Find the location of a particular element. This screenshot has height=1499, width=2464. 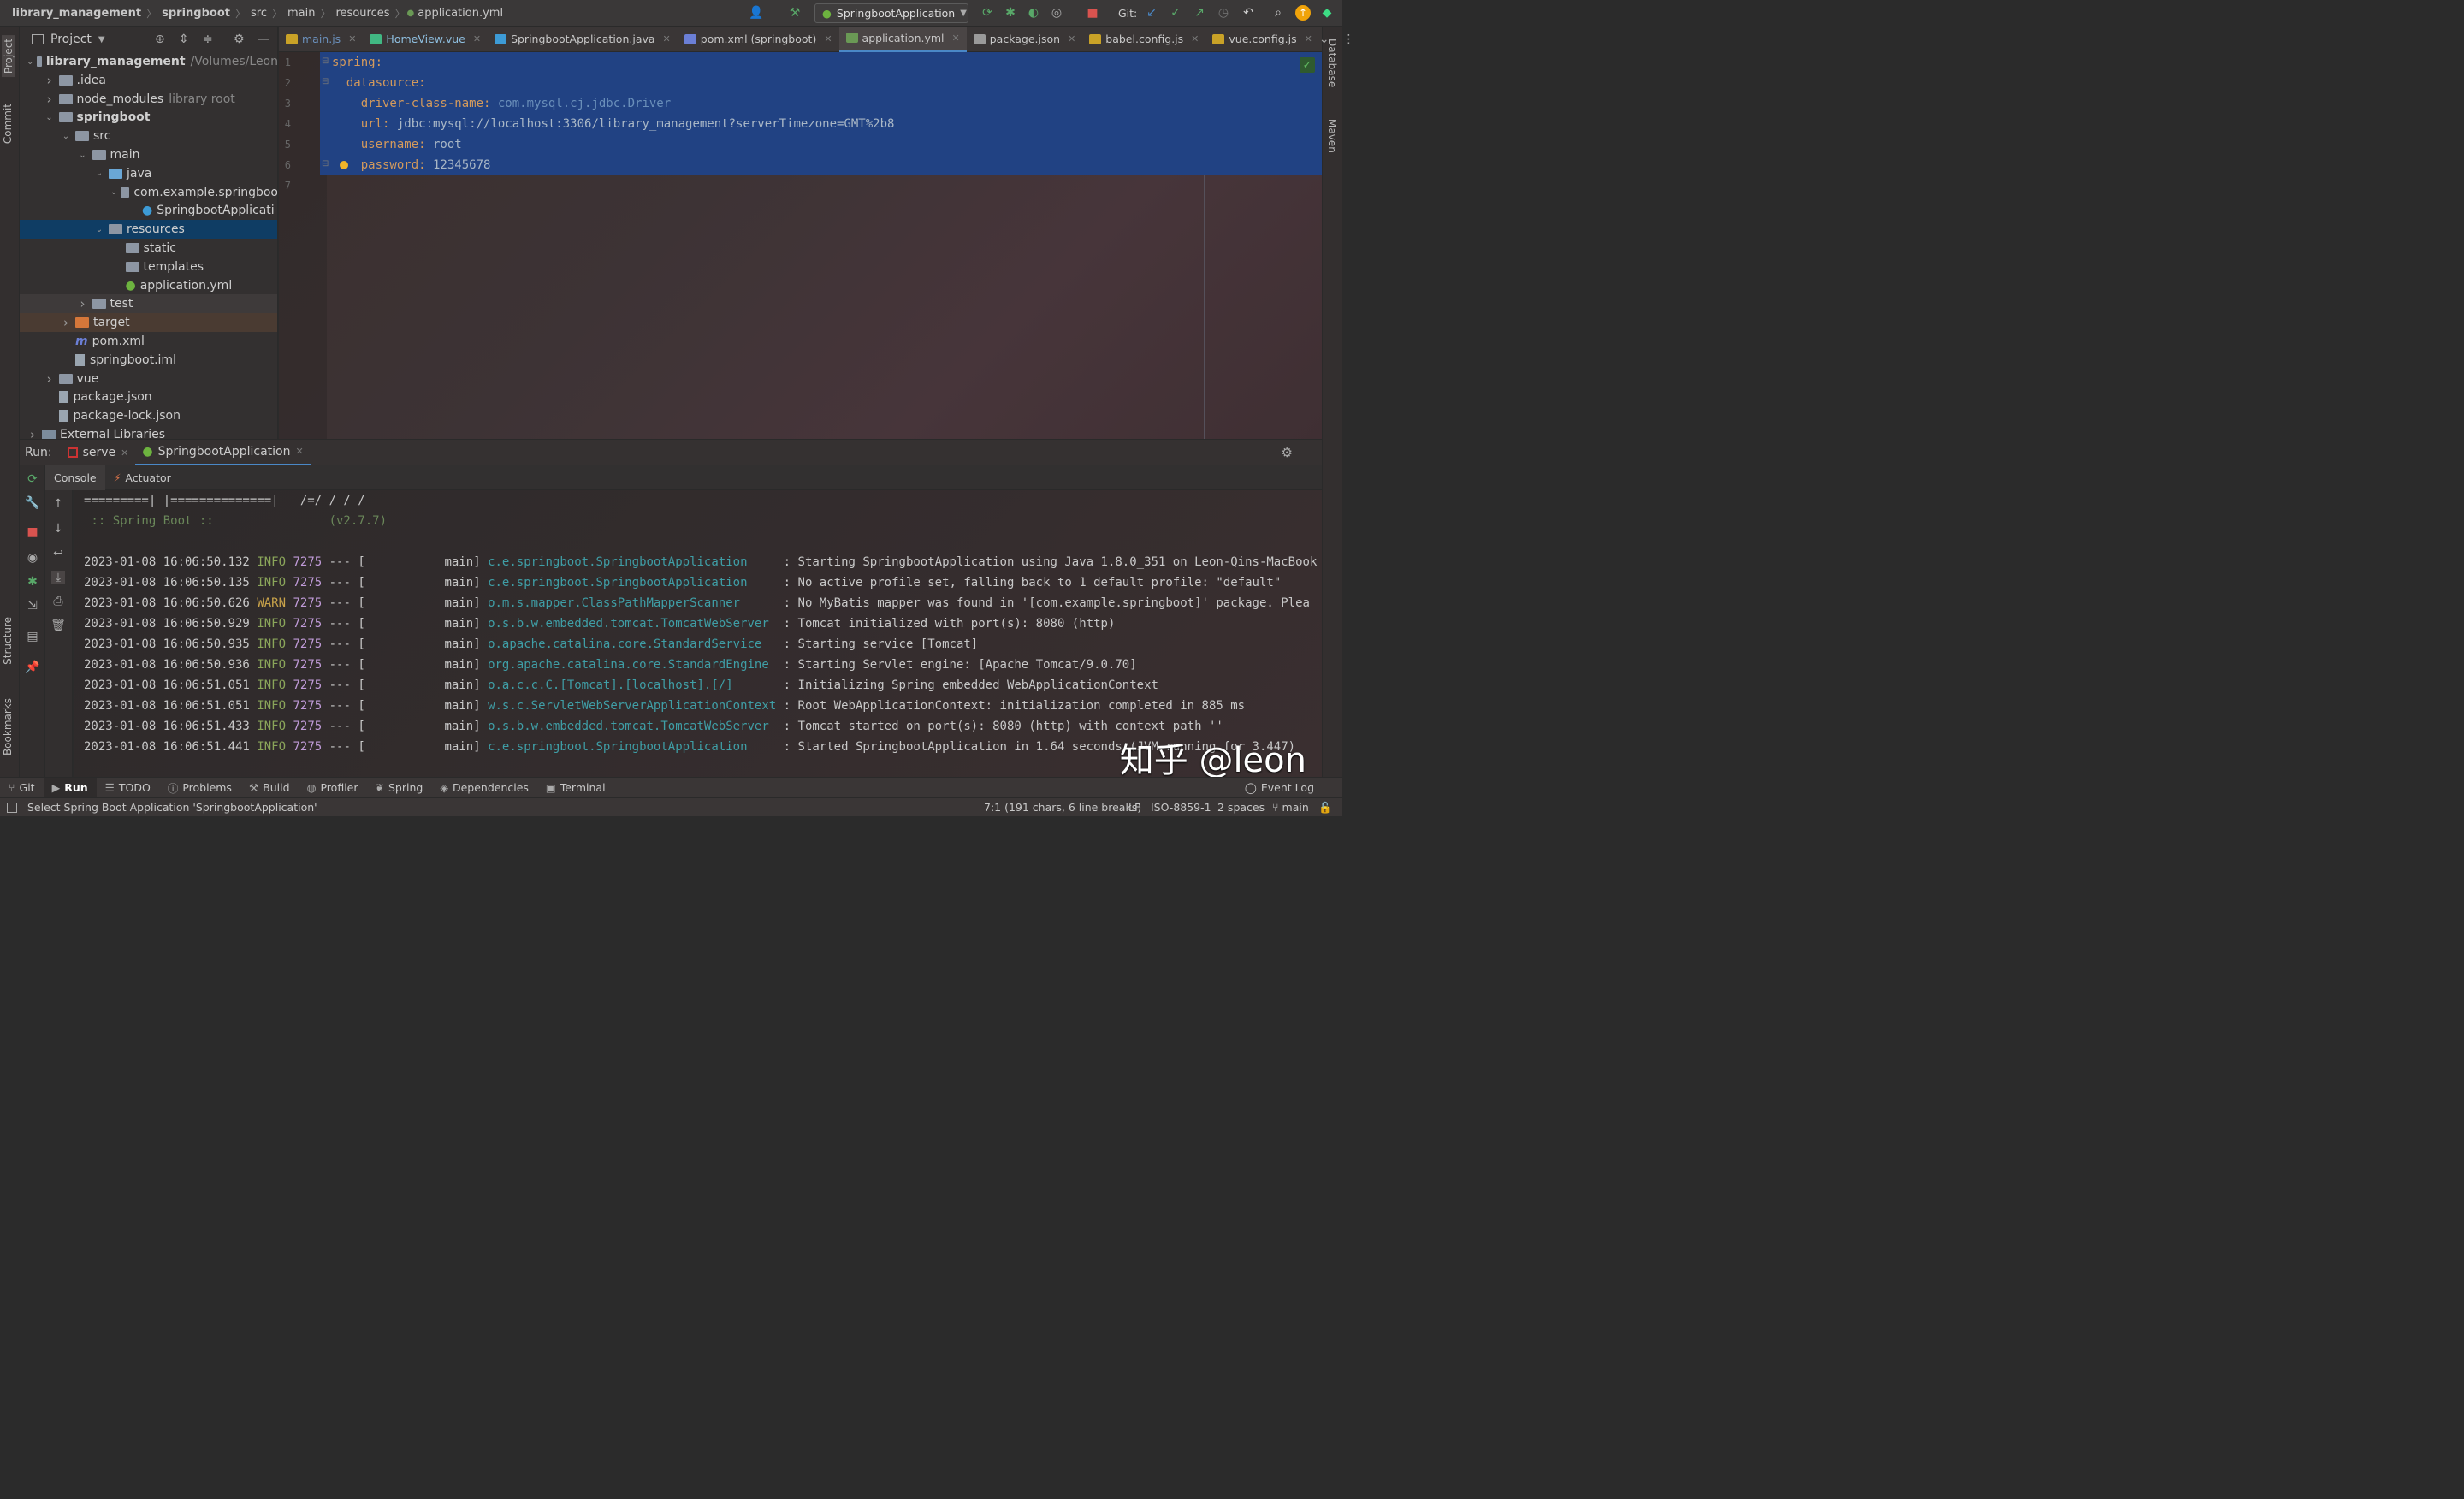

status-toggle-icon is located at coordinates (12, 807).